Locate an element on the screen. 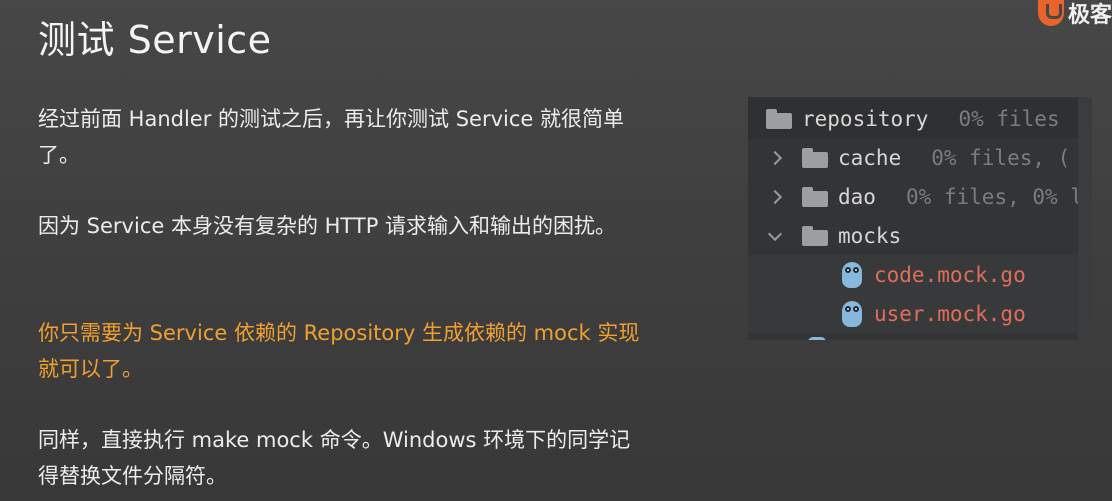 Image resolution: width=1112 pixels, height=501 pixels. tree-item-label: mocks is located at coordinates (870, 235).